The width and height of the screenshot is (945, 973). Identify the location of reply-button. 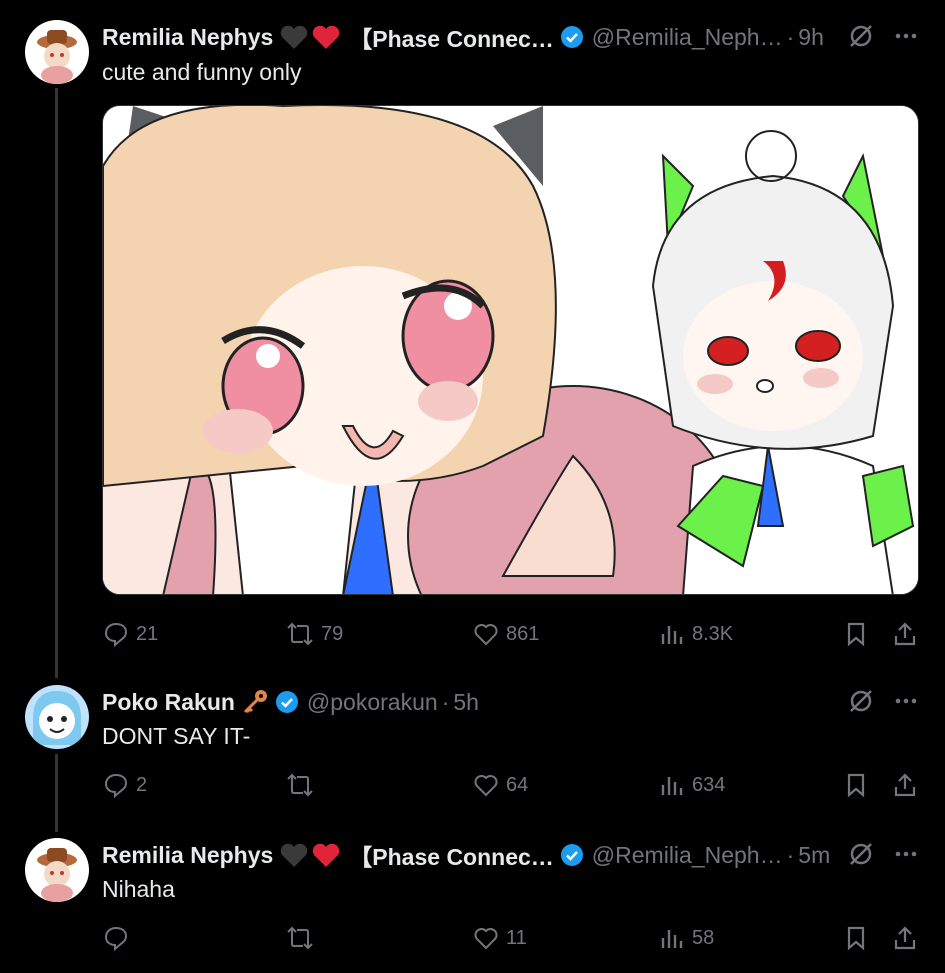
(119, 938).